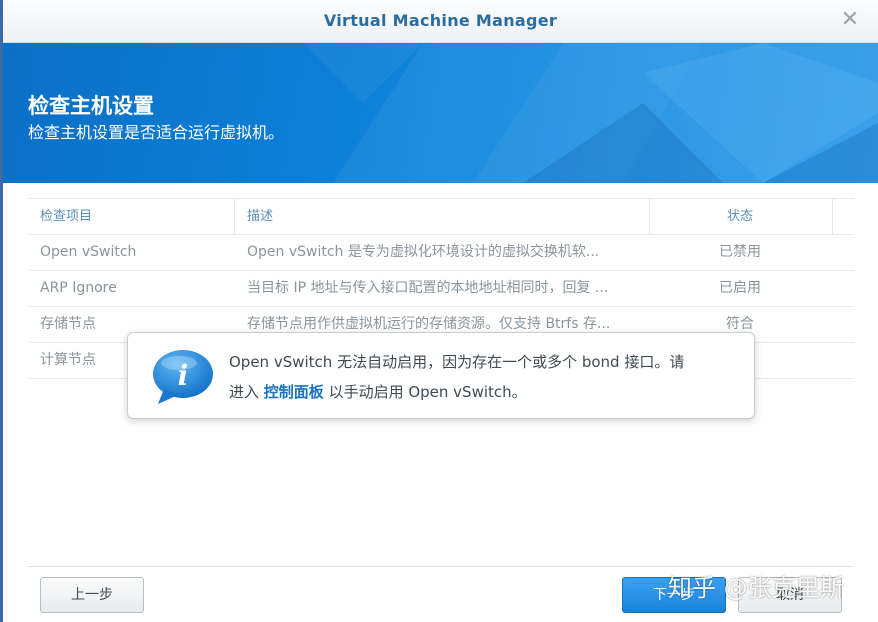  Describe the element at coordinates (156, 132) in the screenshot. I see `page-subtitle: 检查主机设置是否适合运行虚拟机。` at that location.